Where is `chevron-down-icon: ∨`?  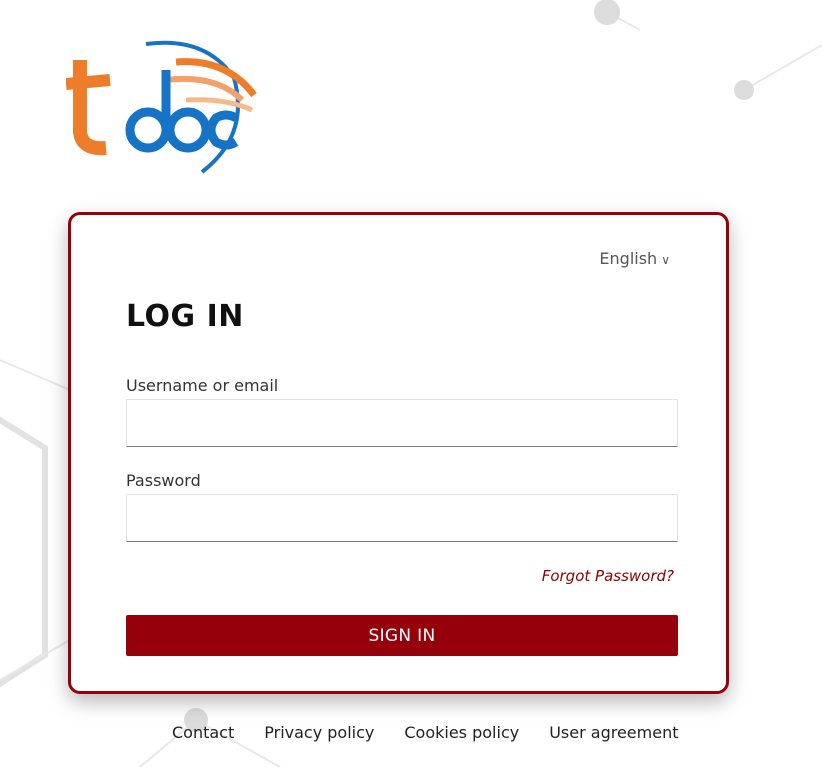 chevron-down-icon: ∨ is located at coordinates (665, 260).